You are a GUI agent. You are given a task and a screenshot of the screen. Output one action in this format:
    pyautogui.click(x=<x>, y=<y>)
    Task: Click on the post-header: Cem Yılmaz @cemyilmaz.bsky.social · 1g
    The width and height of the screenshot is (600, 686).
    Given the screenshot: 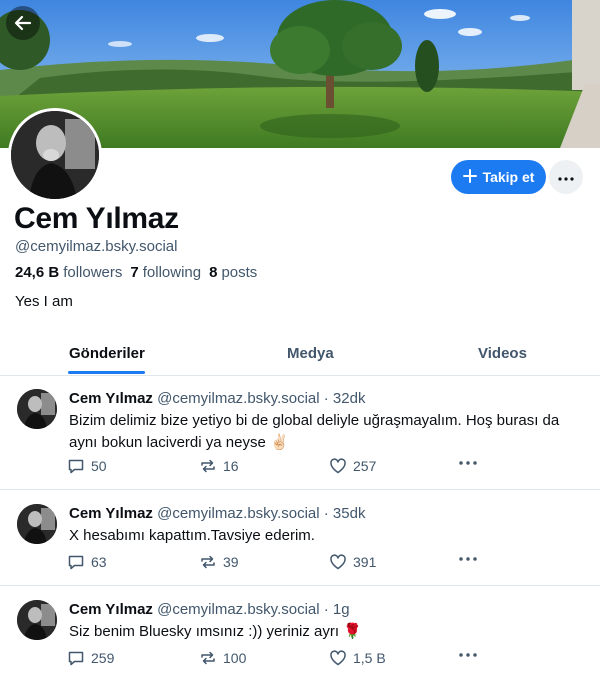 What is the action you would take?
    pyautogui.click(x=209, y=609)
    